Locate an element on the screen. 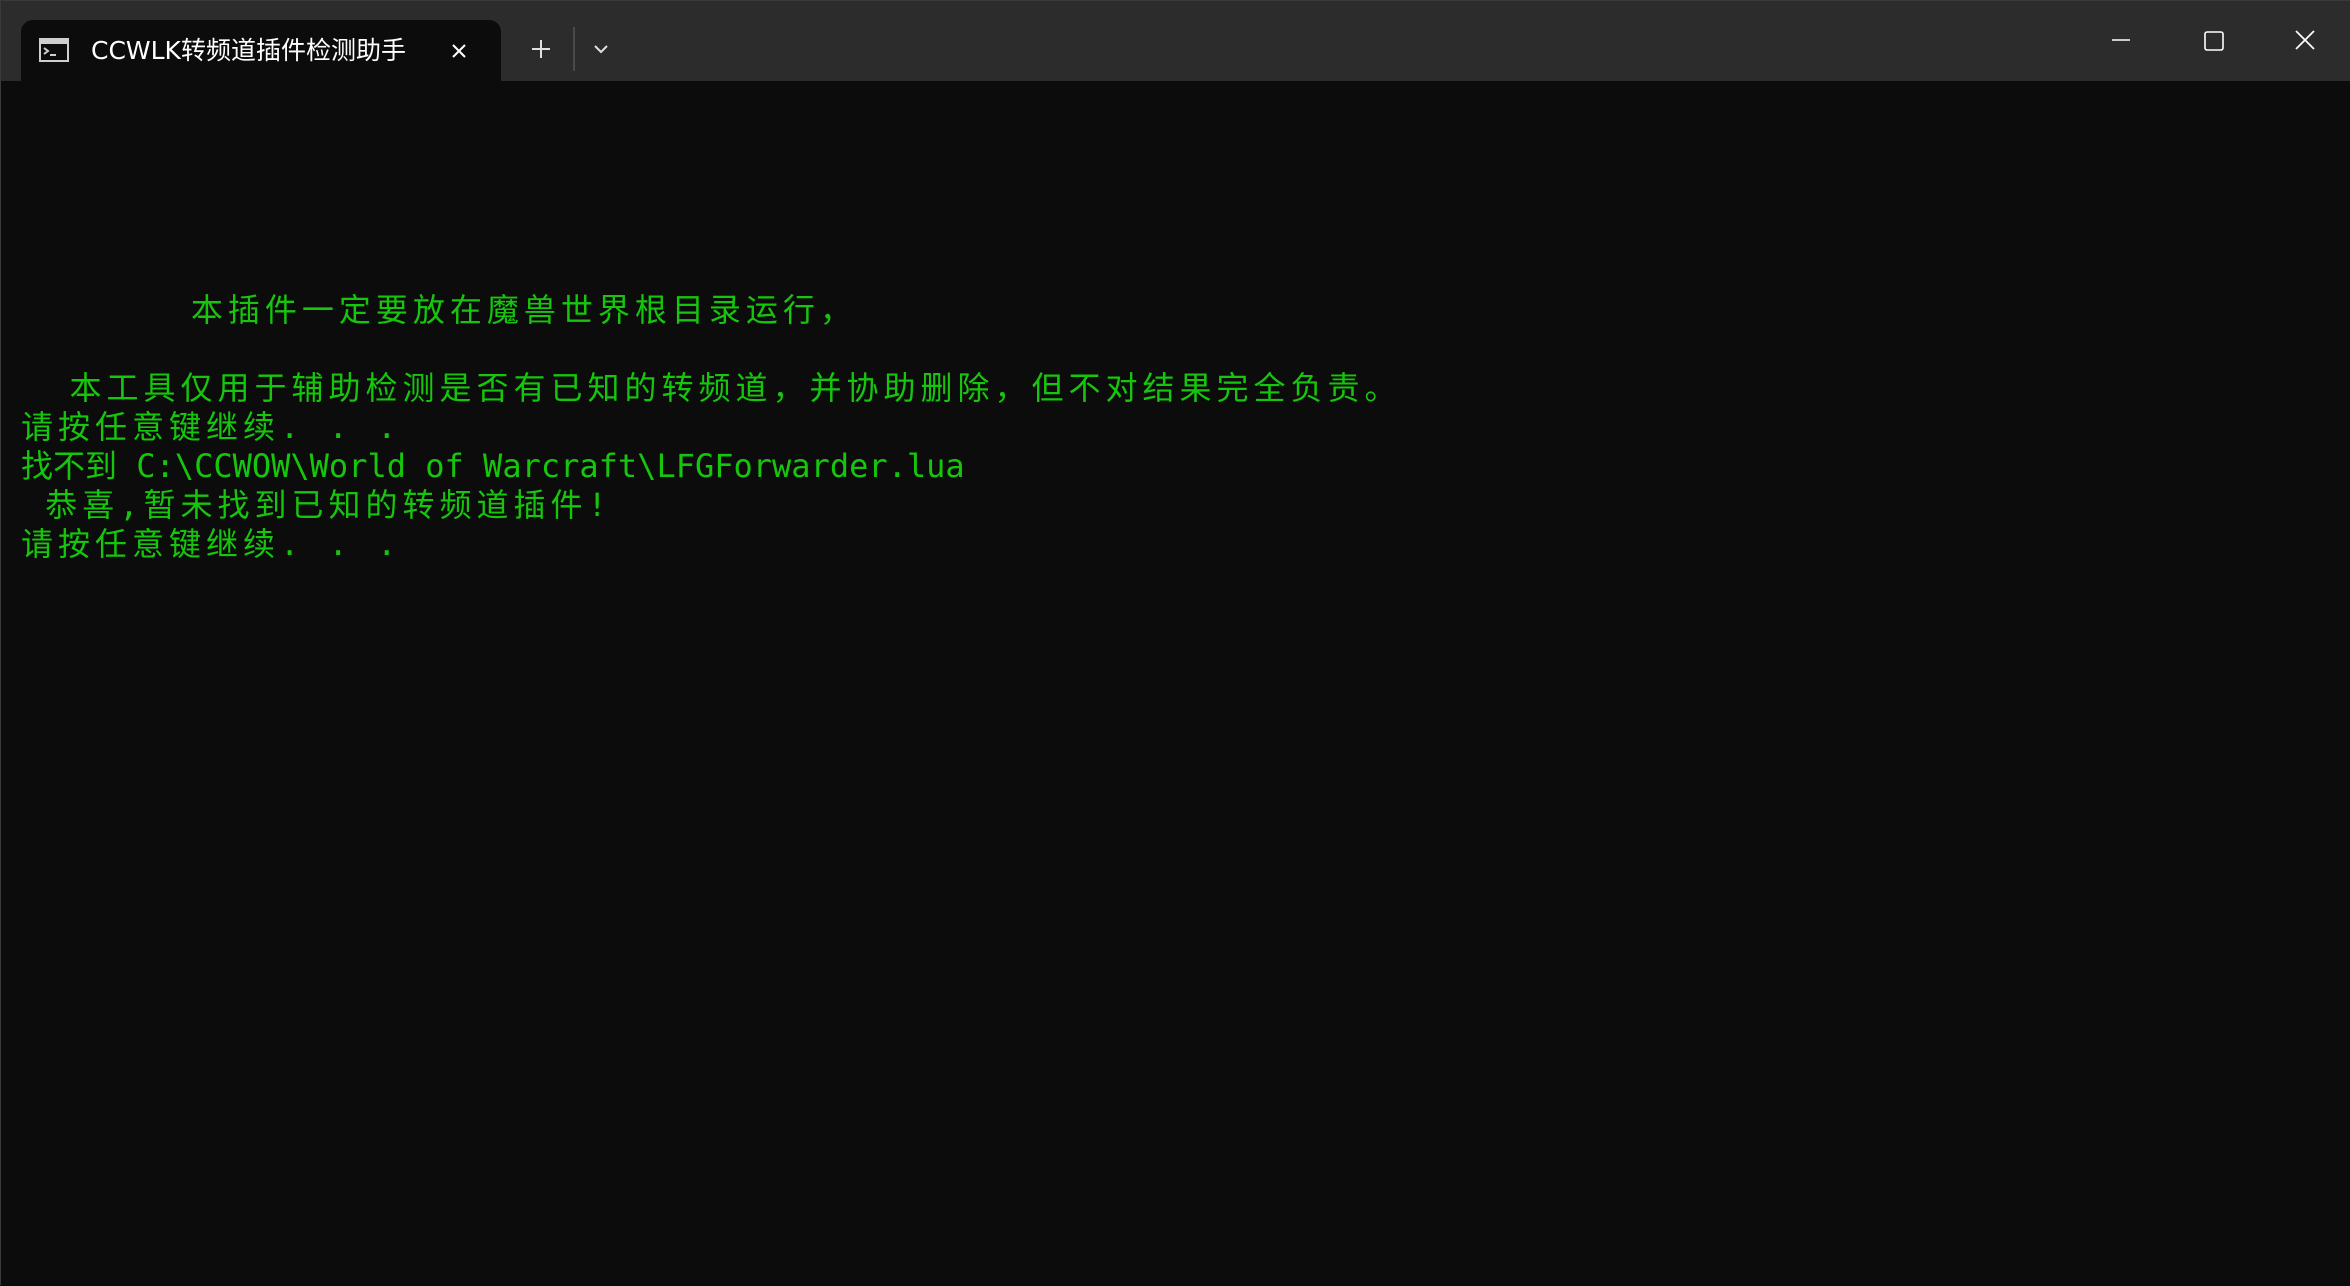 This screenshot has height=1286, width=2350. tab-active: CCWLK转频道插件检测助手 is located at coordinates (261, 50).